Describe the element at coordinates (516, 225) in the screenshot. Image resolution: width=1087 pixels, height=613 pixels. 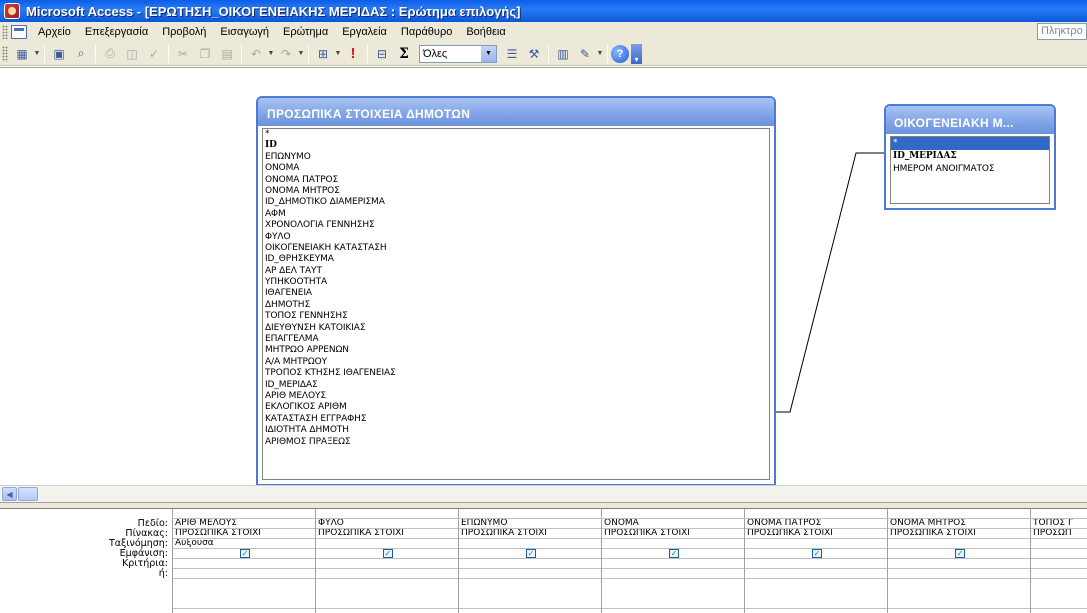
I see `field-list-item: ΧΡΟΝΟΛΟΓΙΑ ΓΕΝΝΗΣΗΣ` at that location.